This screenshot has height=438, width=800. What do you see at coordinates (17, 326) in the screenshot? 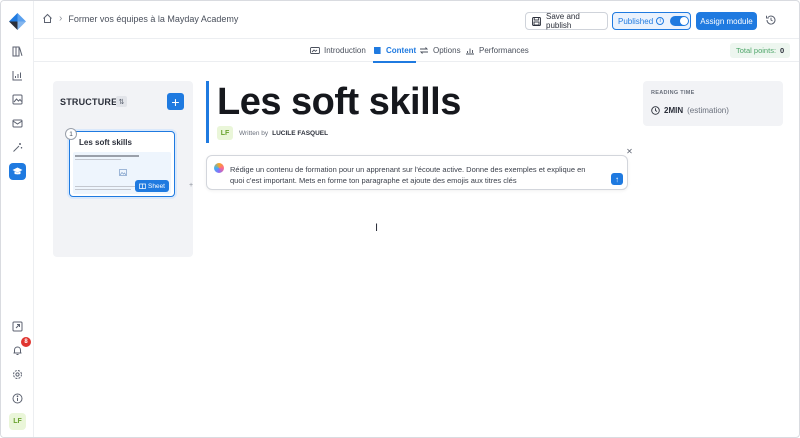
I see `external-link-icon` at bounding box center [17, 326].